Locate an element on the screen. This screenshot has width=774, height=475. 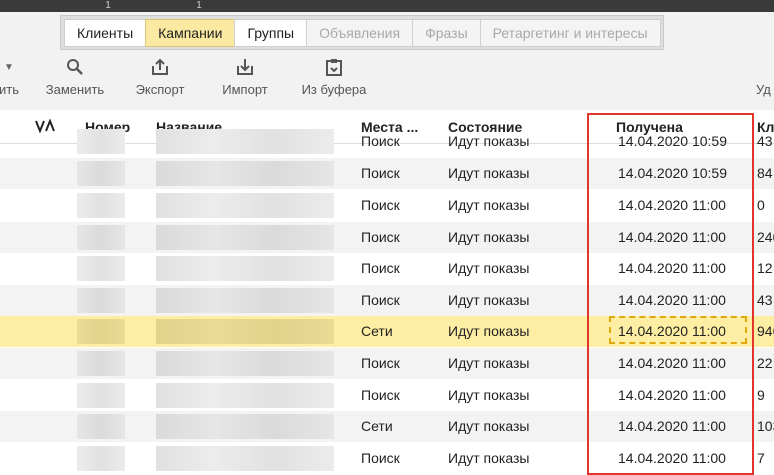
clicks-cell: 240 is located at coordinates (765, 237).